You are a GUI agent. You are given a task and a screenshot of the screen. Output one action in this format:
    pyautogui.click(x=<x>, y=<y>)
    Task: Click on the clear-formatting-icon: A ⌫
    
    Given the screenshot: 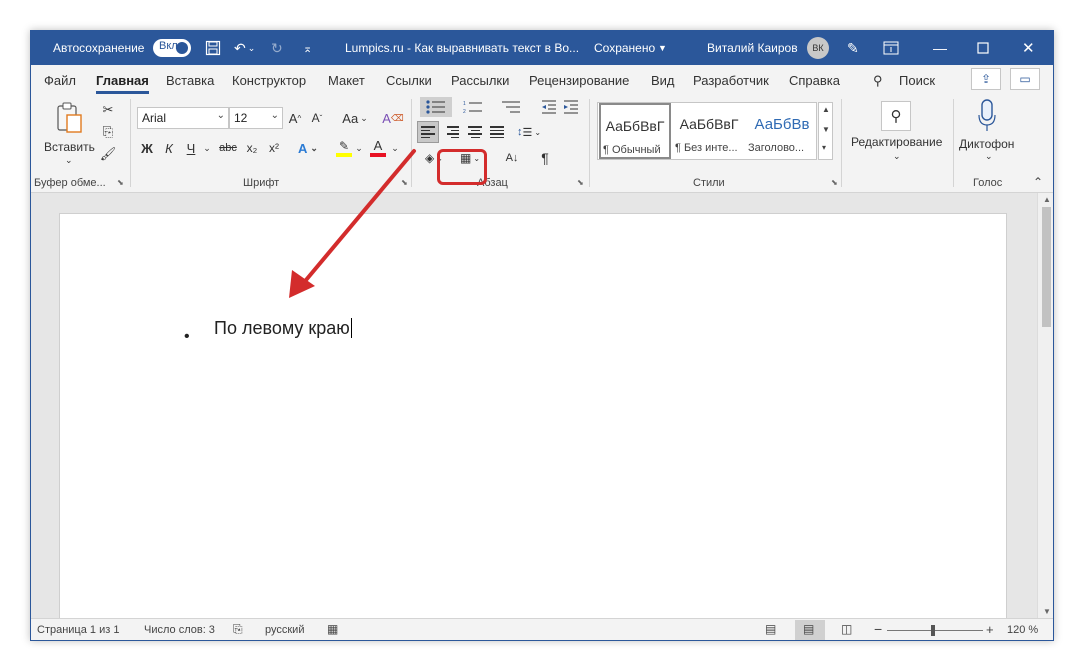 What is the action you would take?
    pyautogui.click(x=392, y=118)
    